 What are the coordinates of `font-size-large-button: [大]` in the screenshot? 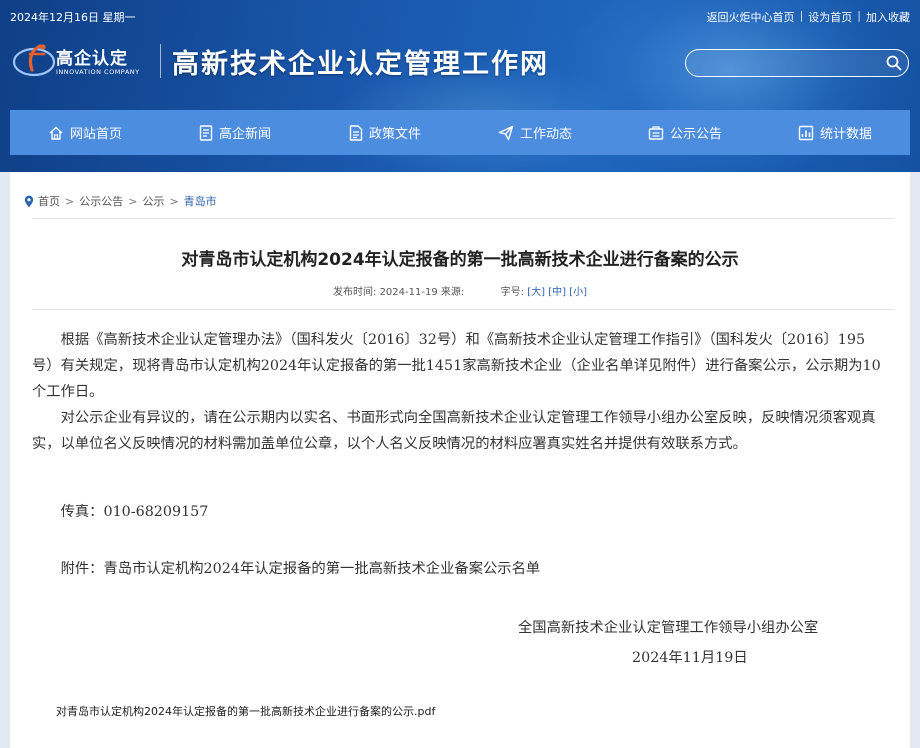 It's located at (536, 292).